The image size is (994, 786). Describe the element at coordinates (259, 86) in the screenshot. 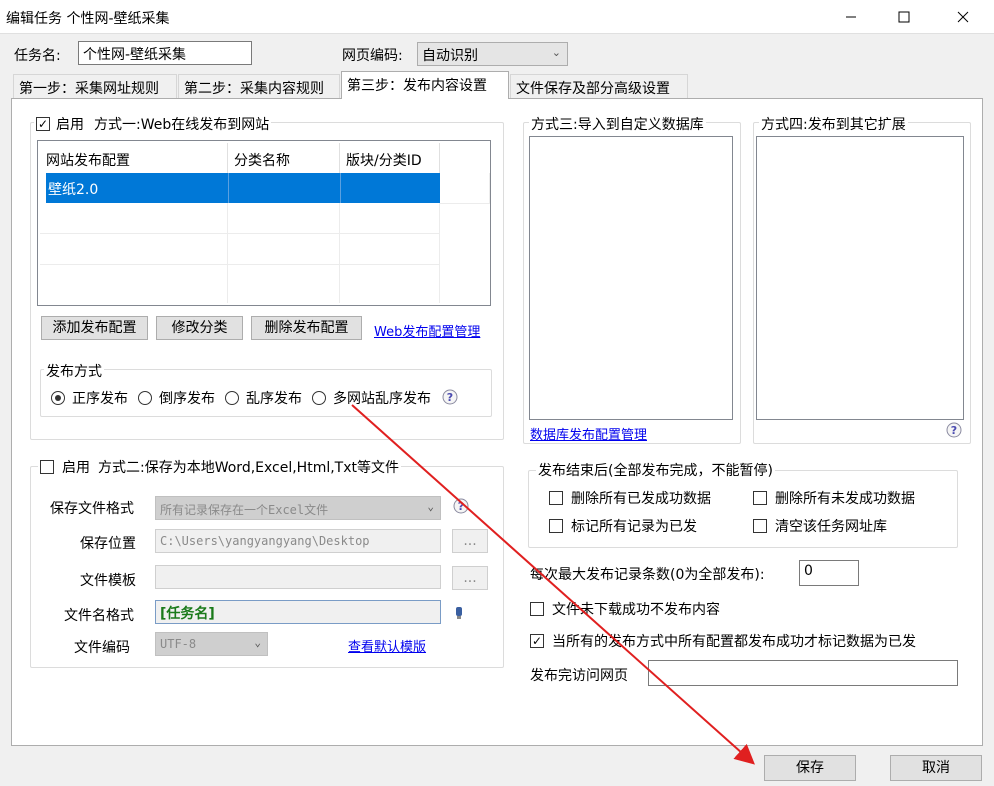

I see `tab-step2: 第二步：采集内容规则` at that location.